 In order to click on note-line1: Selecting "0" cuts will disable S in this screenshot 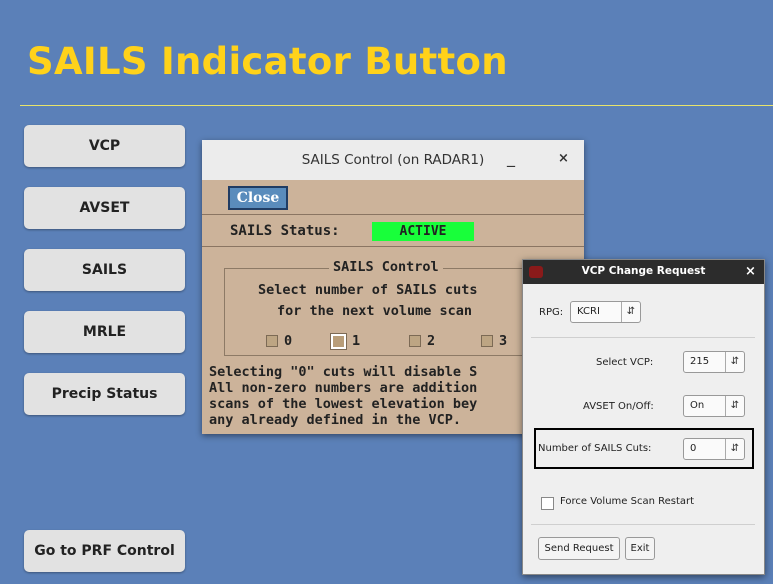, I will do `click(343, 372)`.